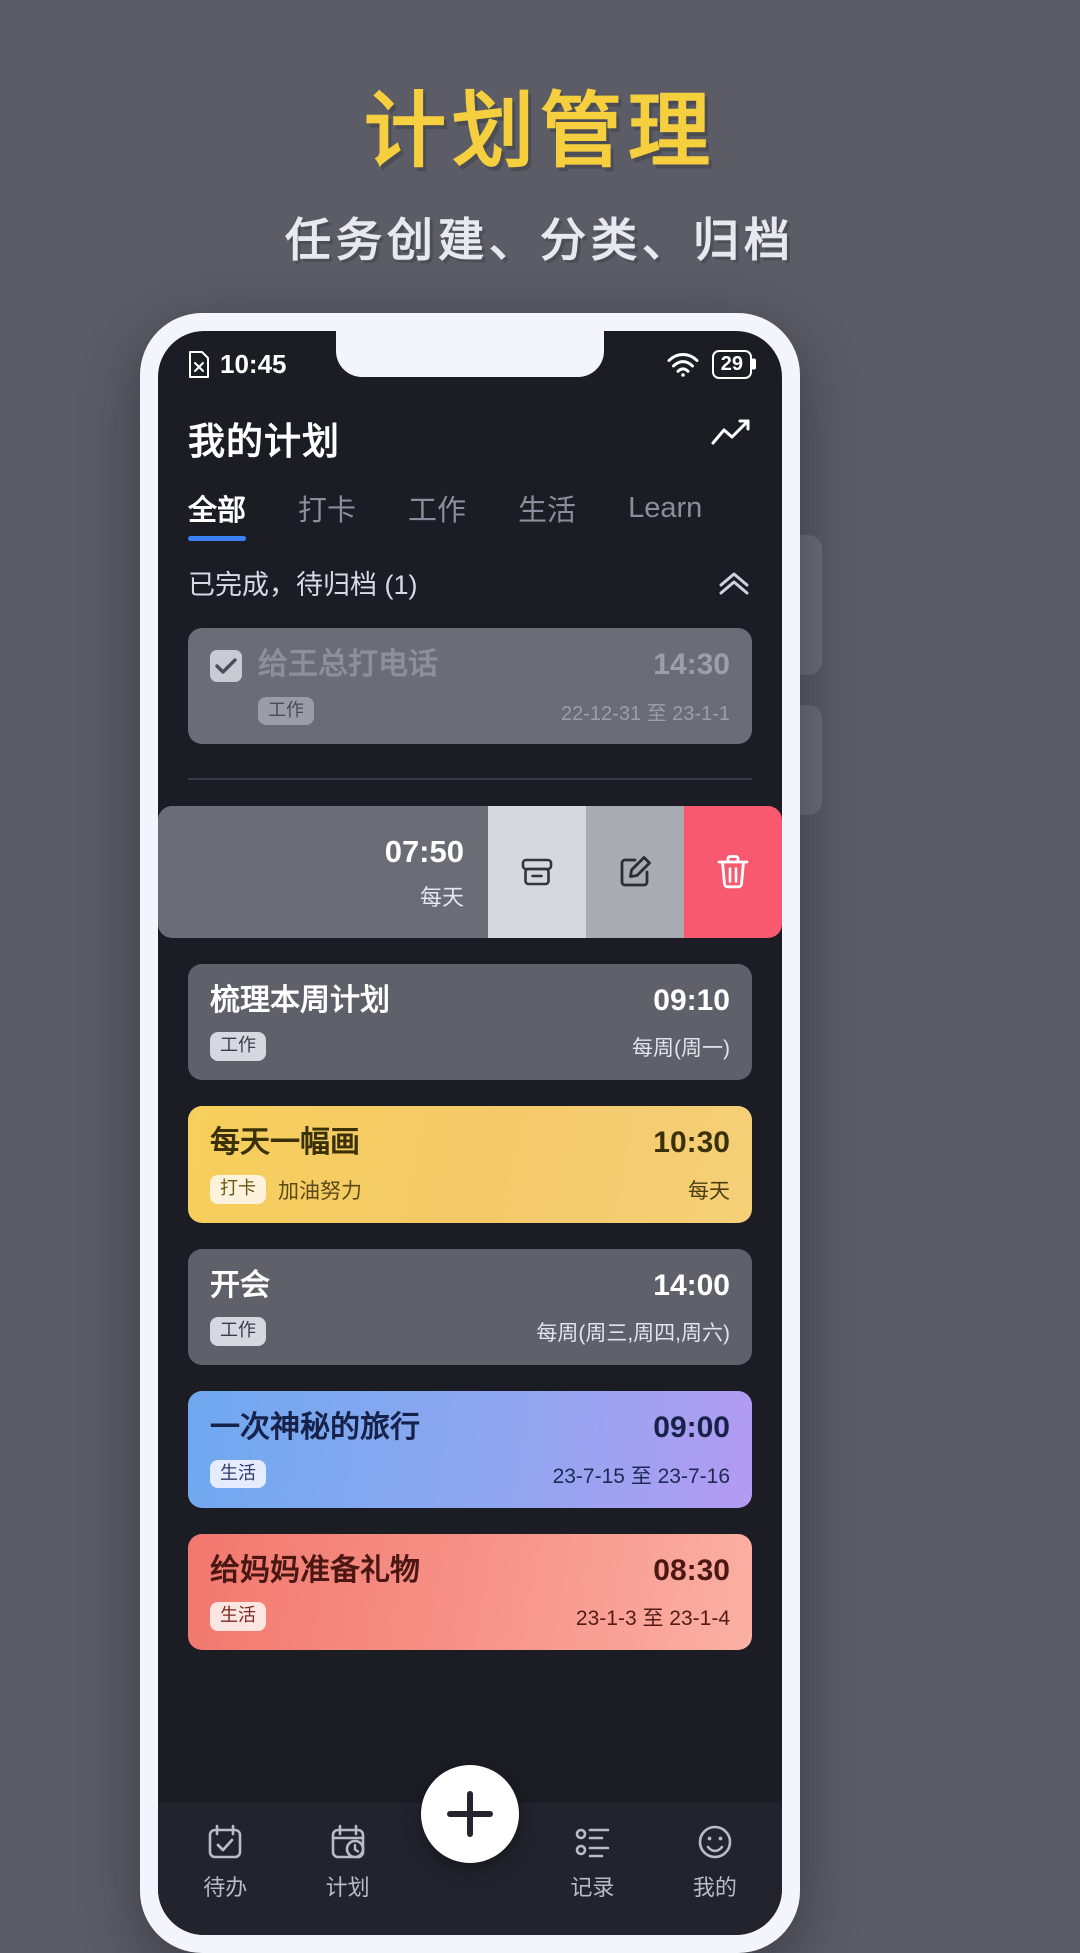 This screenshot has height=1953, width=1080. I want to click on swiped-task-row: 07:50 每天, so click(470, 871).